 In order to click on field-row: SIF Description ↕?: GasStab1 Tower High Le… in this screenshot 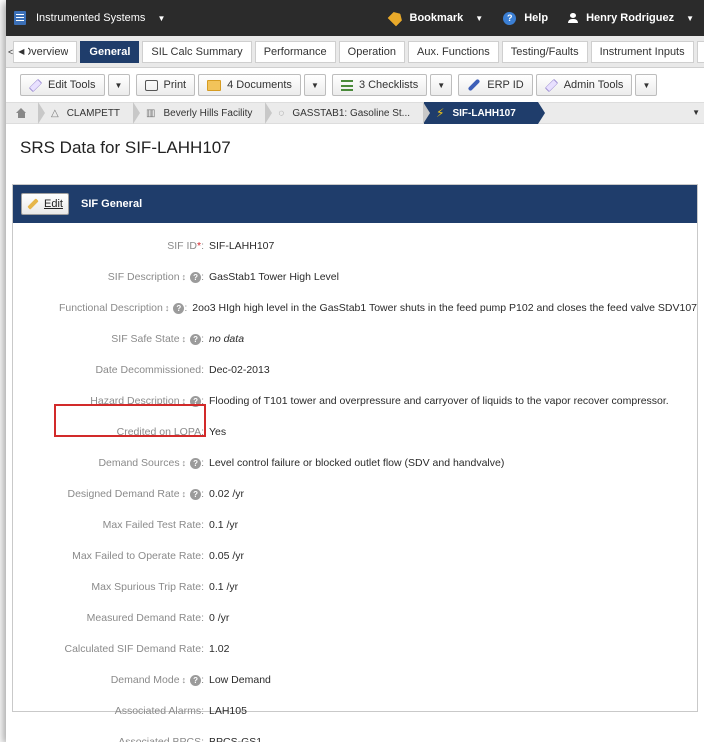, I will do `click(355, 277)`.